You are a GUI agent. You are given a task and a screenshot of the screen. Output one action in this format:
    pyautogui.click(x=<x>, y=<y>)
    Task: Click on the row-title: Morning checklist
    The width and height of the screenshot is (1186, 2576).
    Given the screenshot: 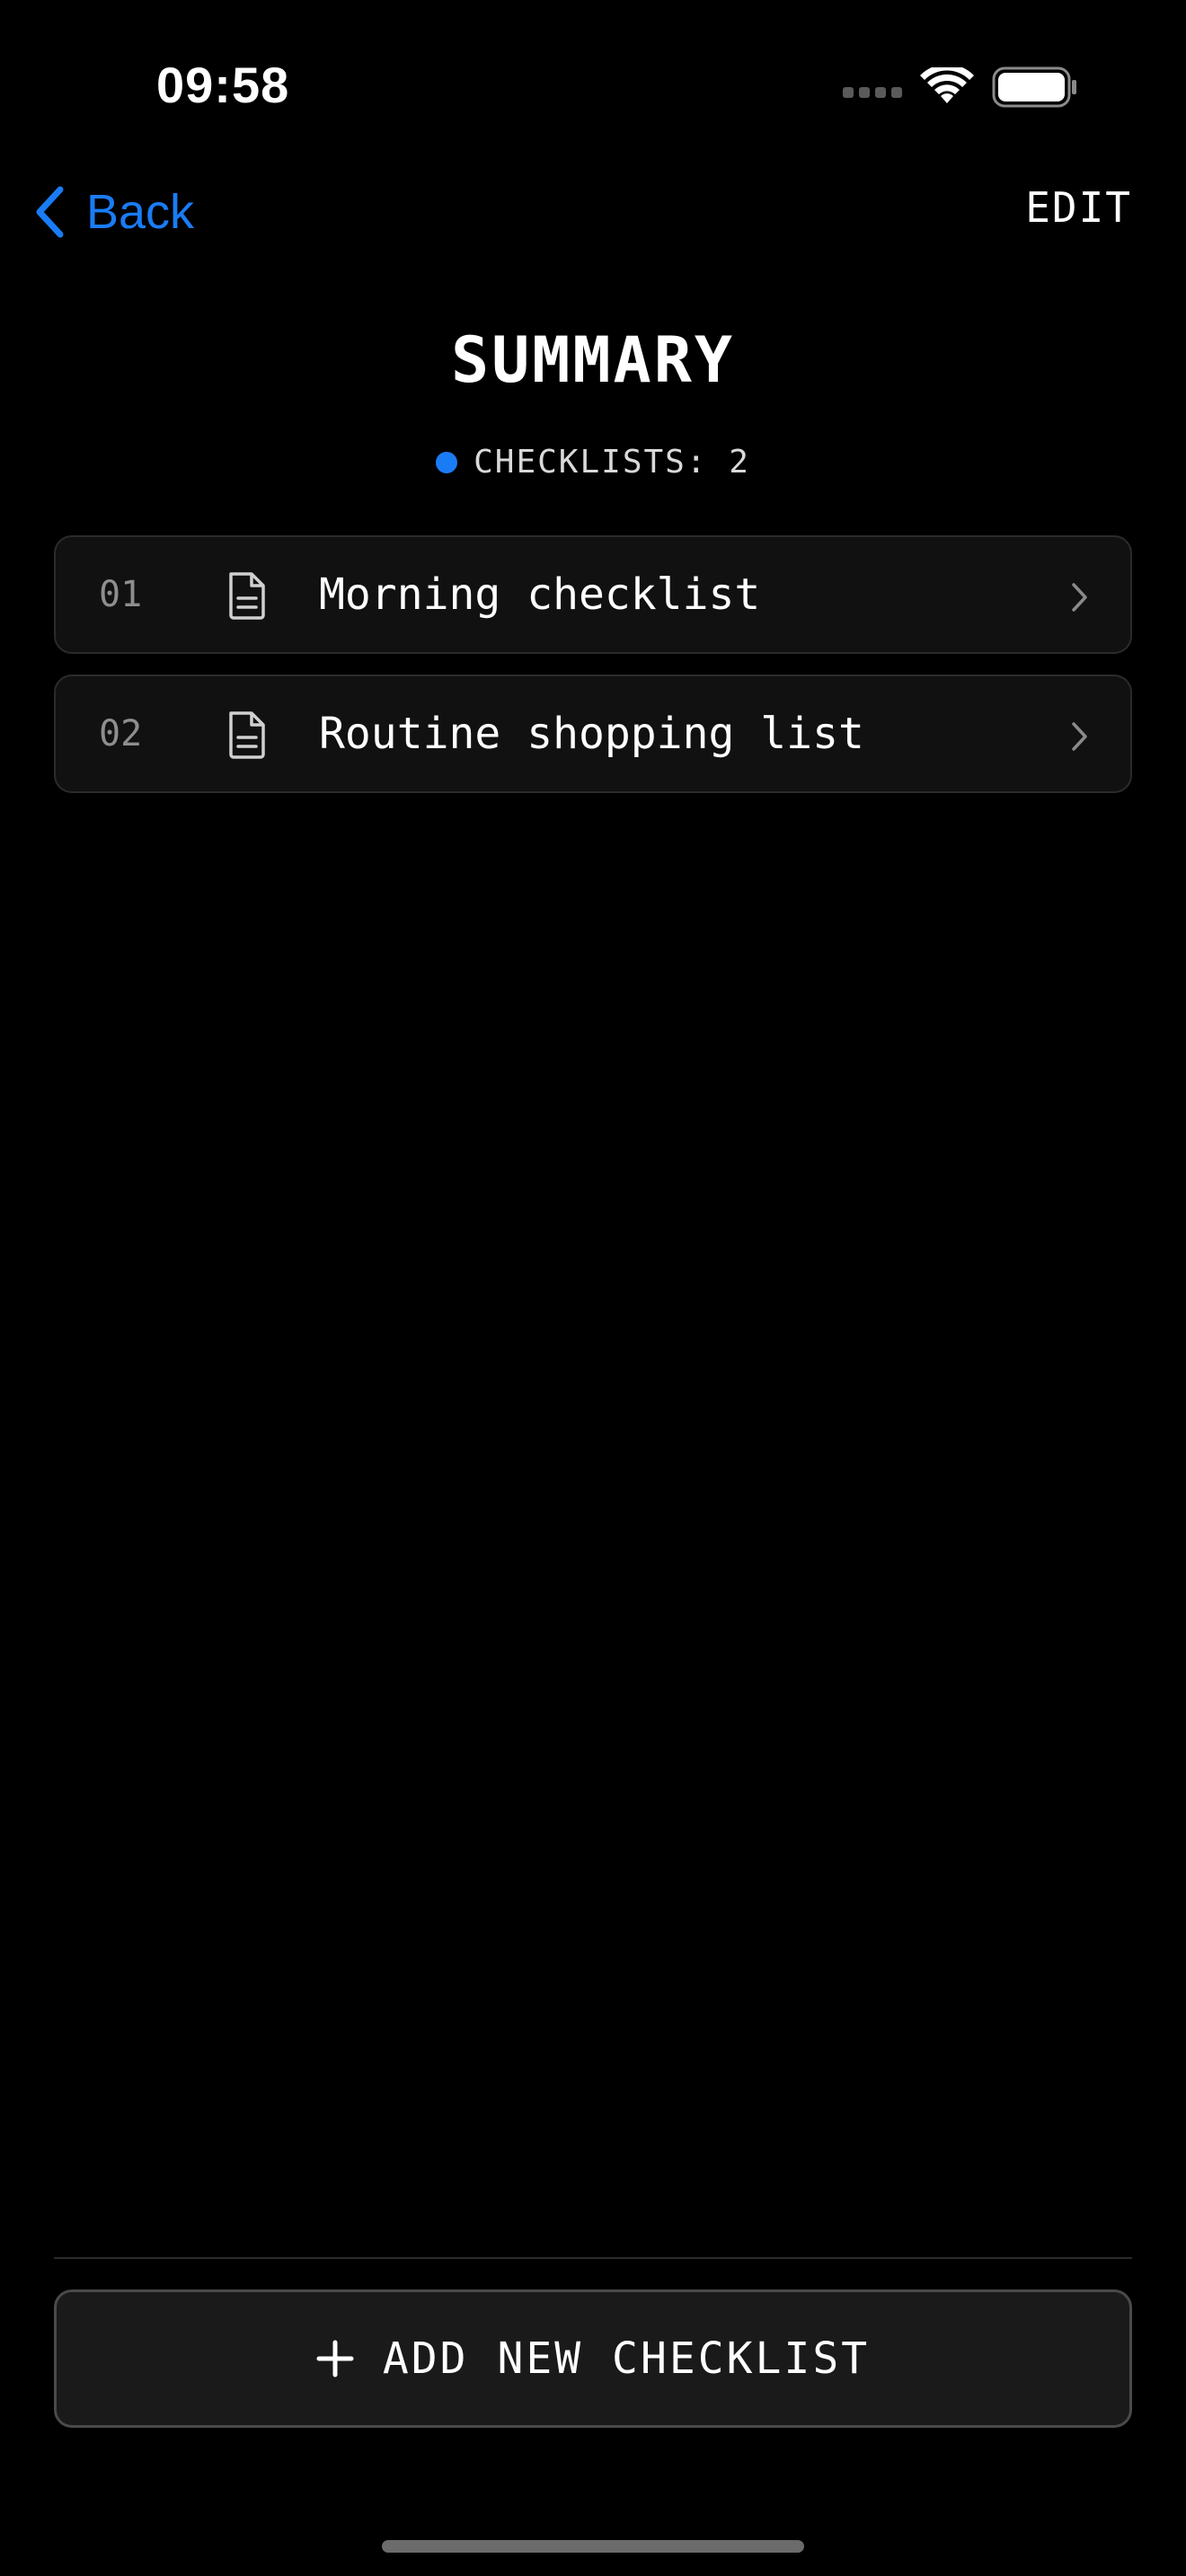 What is the action you would take?
    pyautogui.click(x=540, y=594)
    